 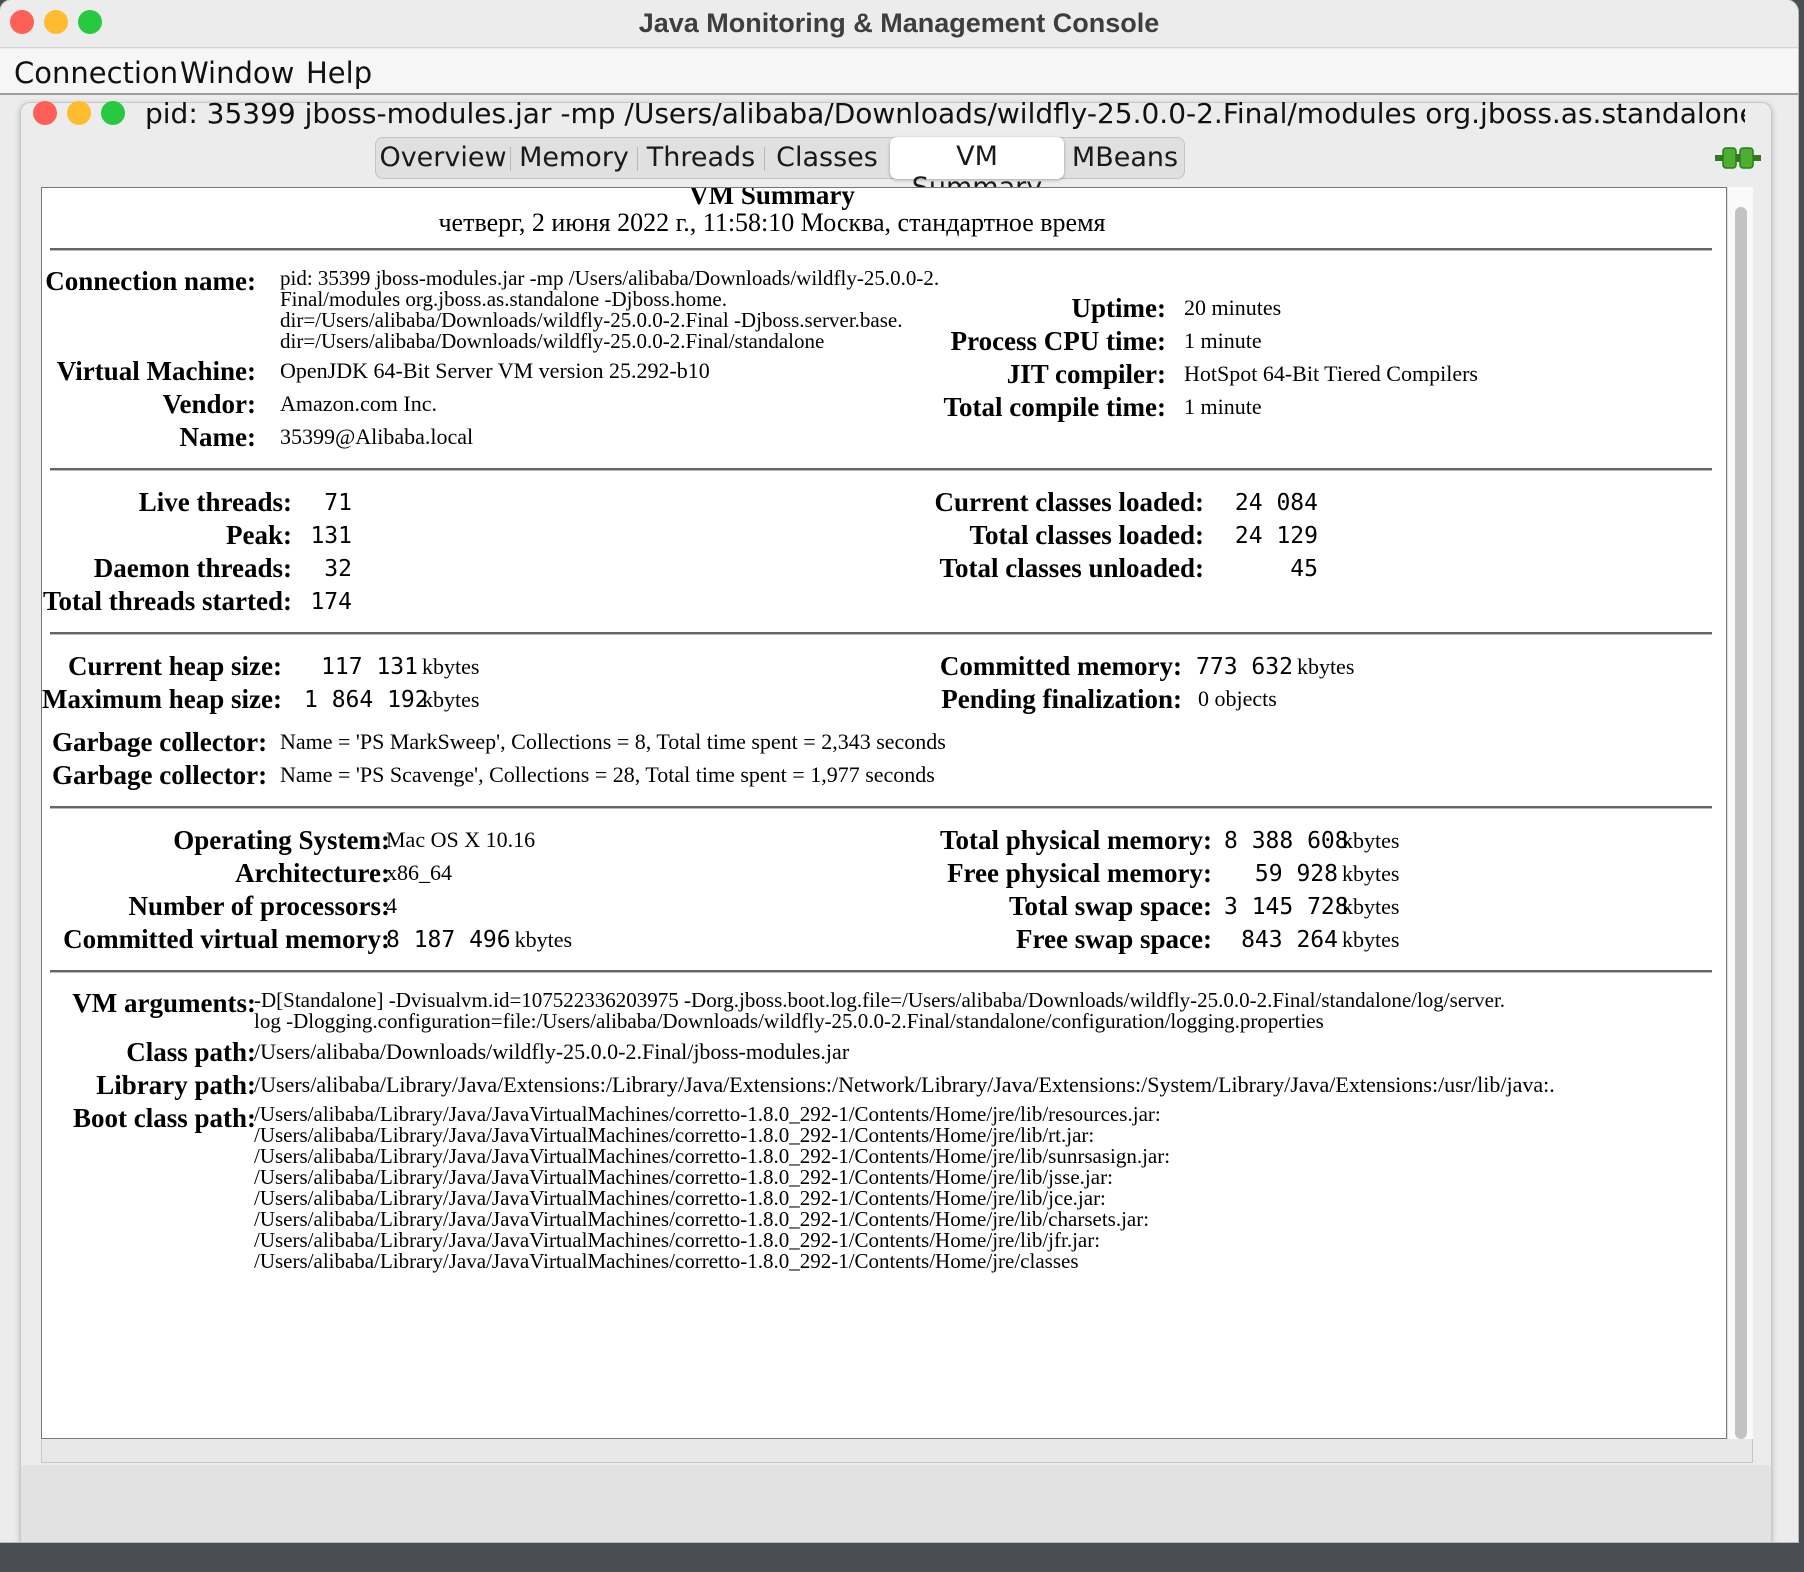 I want to click on menu-help: Help, so click(x=339, y=73).